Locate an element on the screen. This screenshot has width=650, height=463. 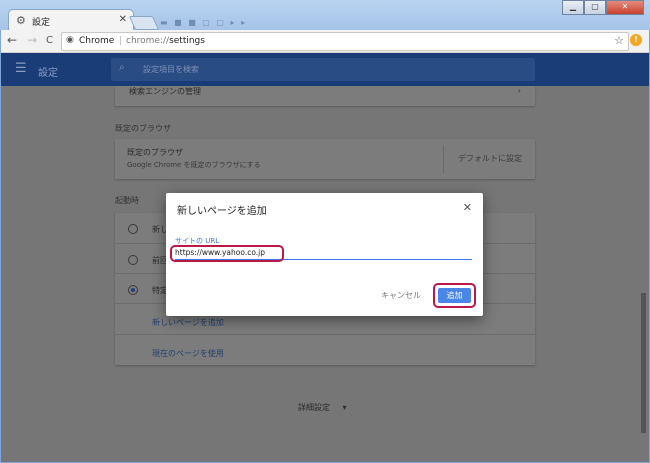
dialog-title: 新しいページを追加 is located at coordinates (222, 211).